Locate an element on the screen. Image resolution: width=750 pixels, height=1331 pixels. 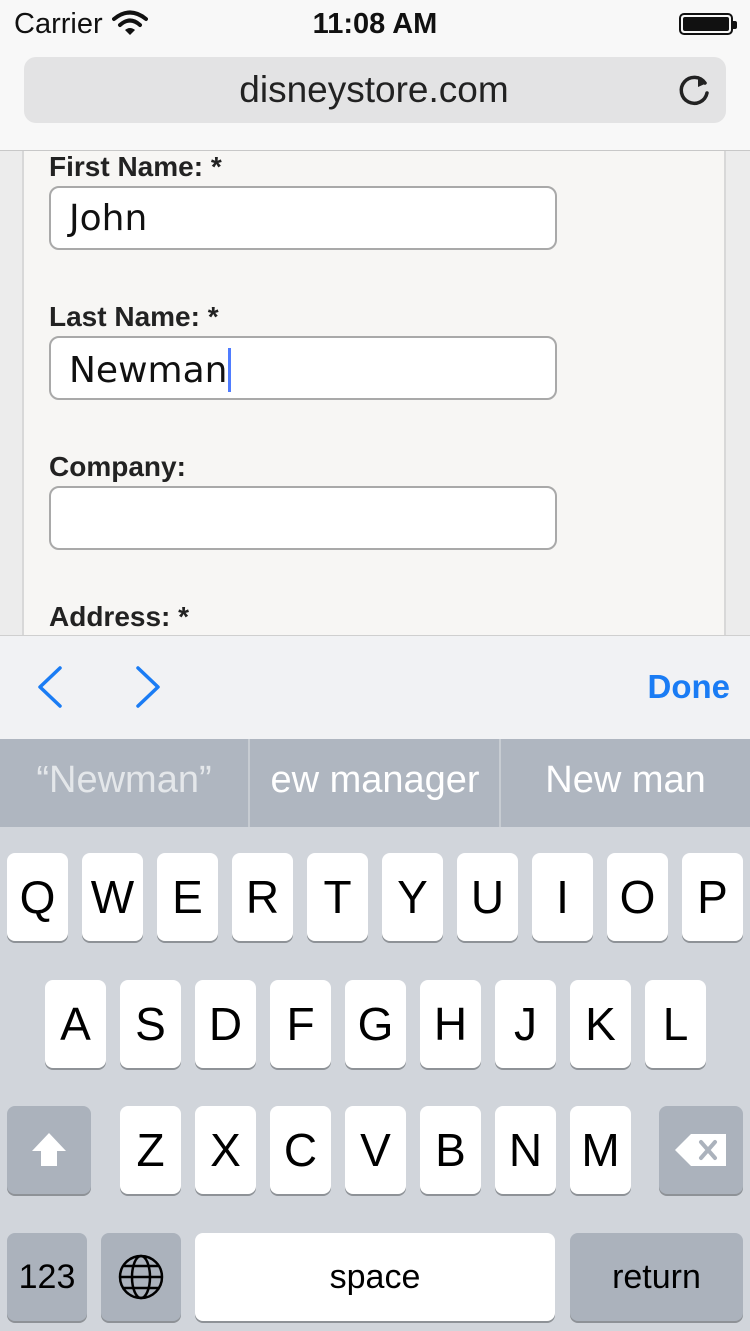
globe-key is located at coordinates (141, 1277).